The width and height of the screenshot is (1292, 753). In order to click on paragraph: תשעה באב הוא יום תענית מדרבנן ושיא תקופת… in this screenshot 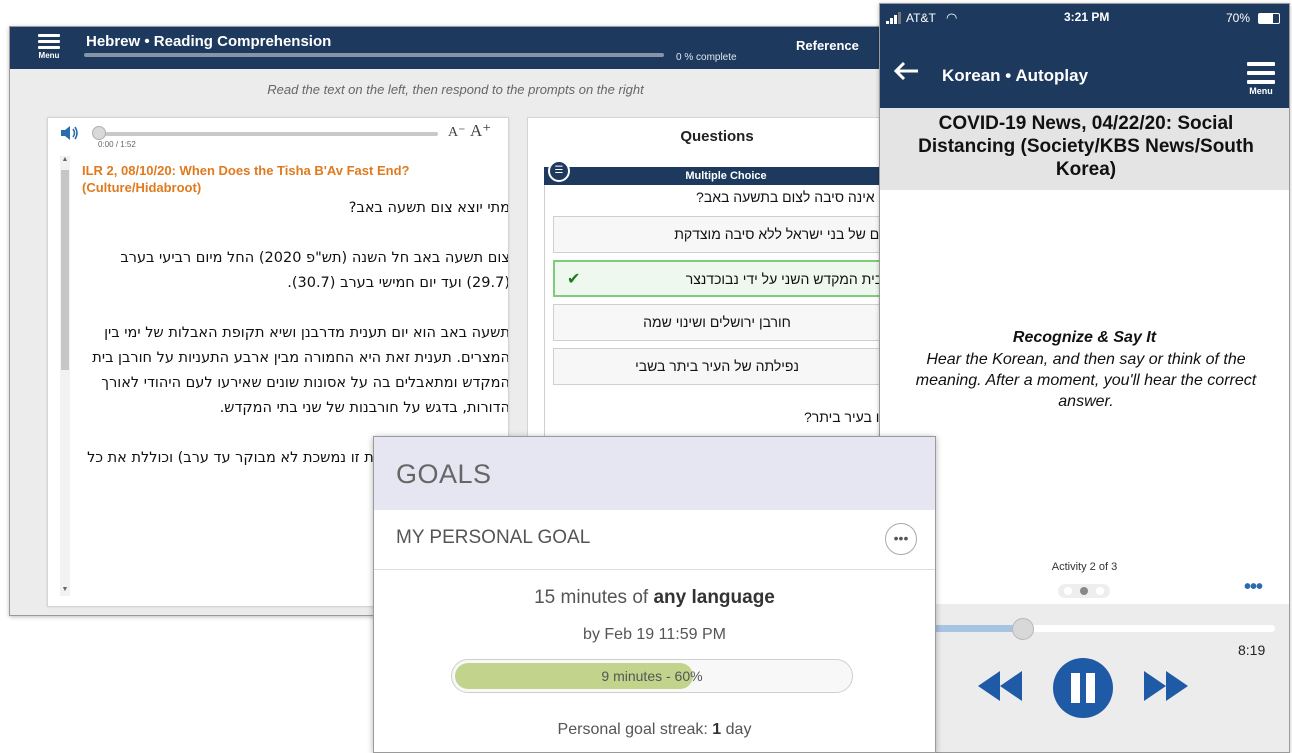, I will do `click(300, 370)`.